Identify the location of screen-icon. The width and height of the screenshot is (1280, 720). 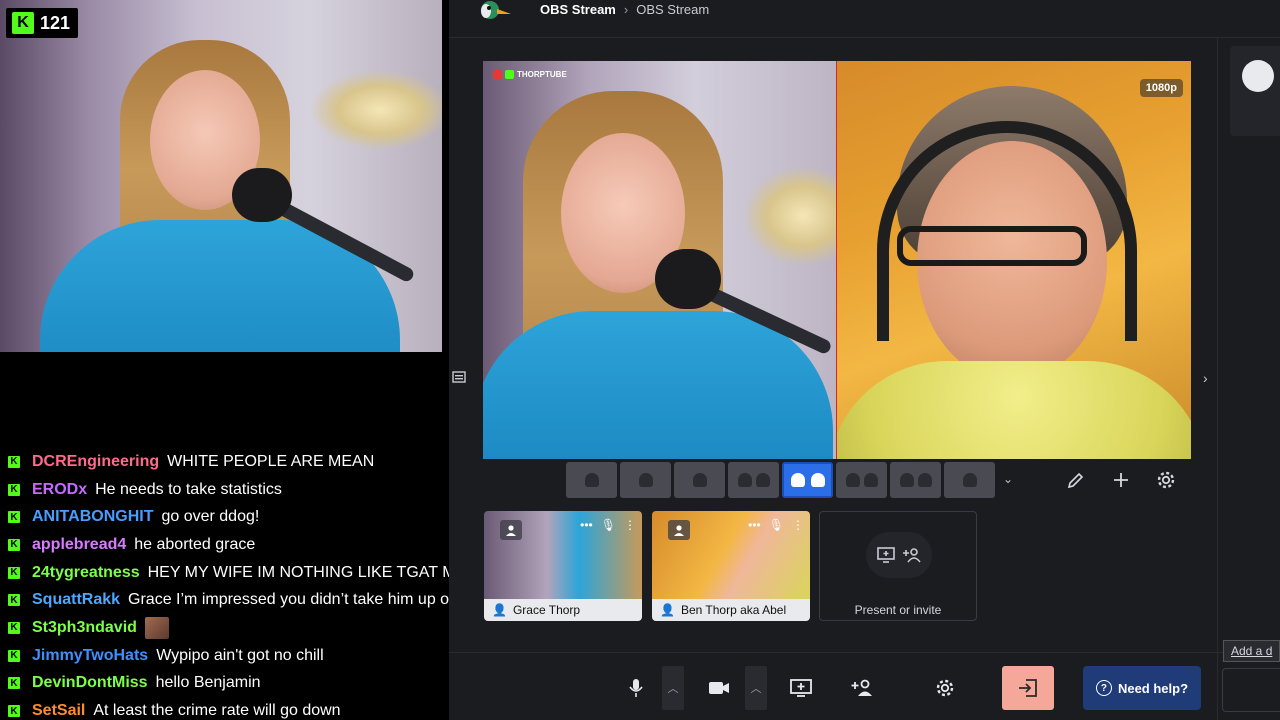
(969, 480).